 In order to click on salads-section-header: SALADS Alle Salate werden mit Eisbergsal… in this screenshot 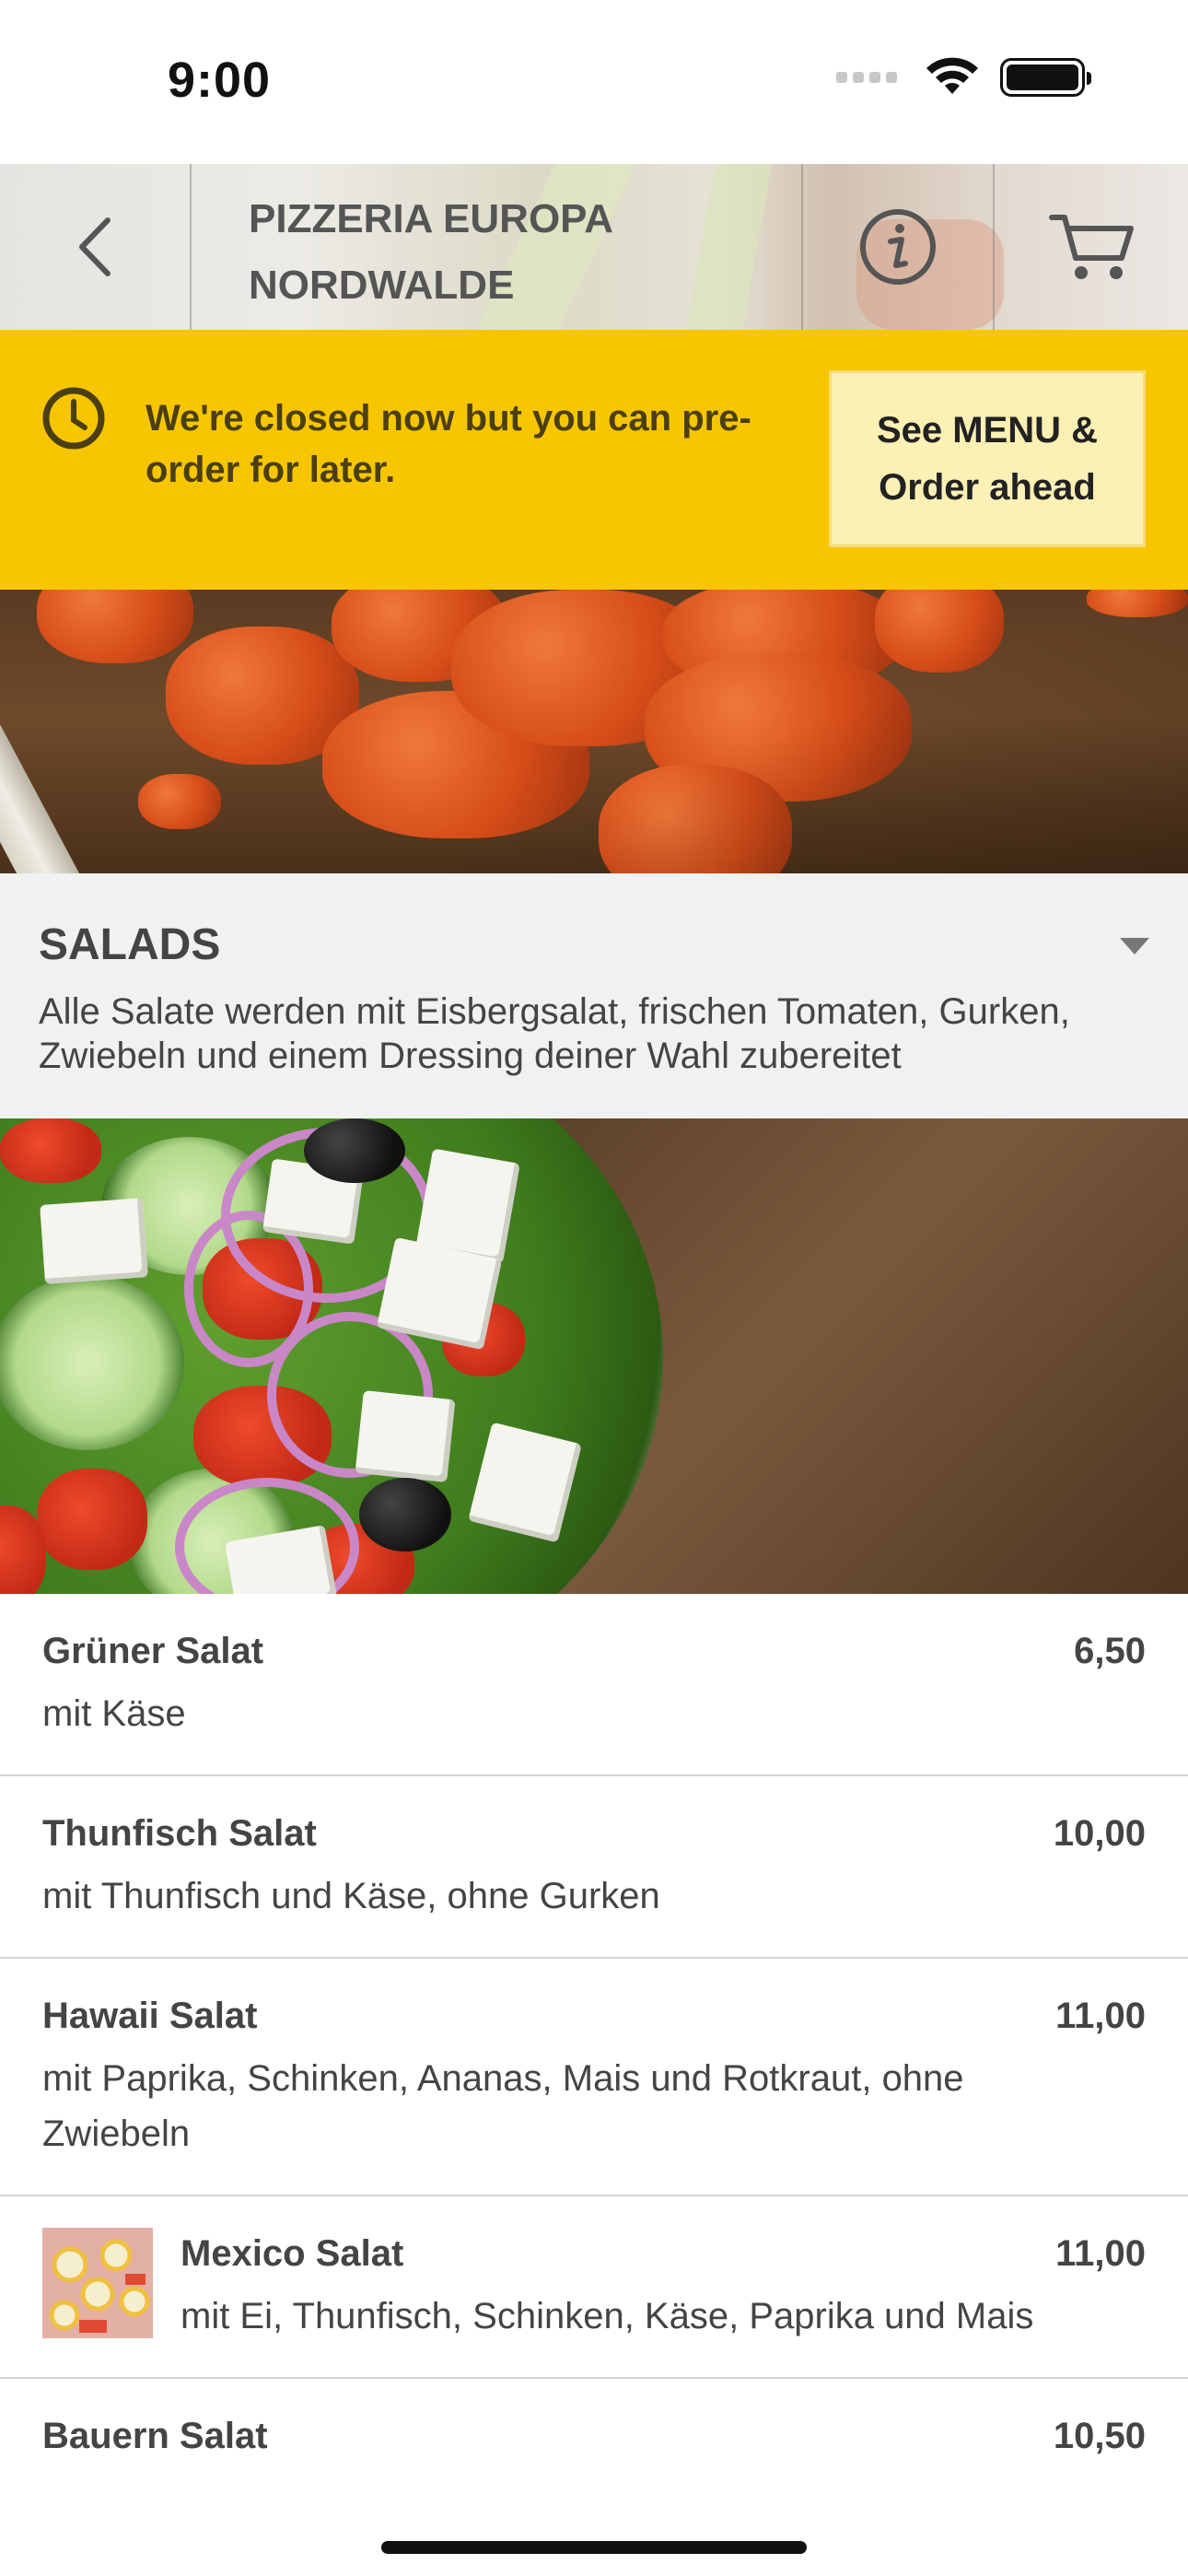, I will do `click(594, 995)`.